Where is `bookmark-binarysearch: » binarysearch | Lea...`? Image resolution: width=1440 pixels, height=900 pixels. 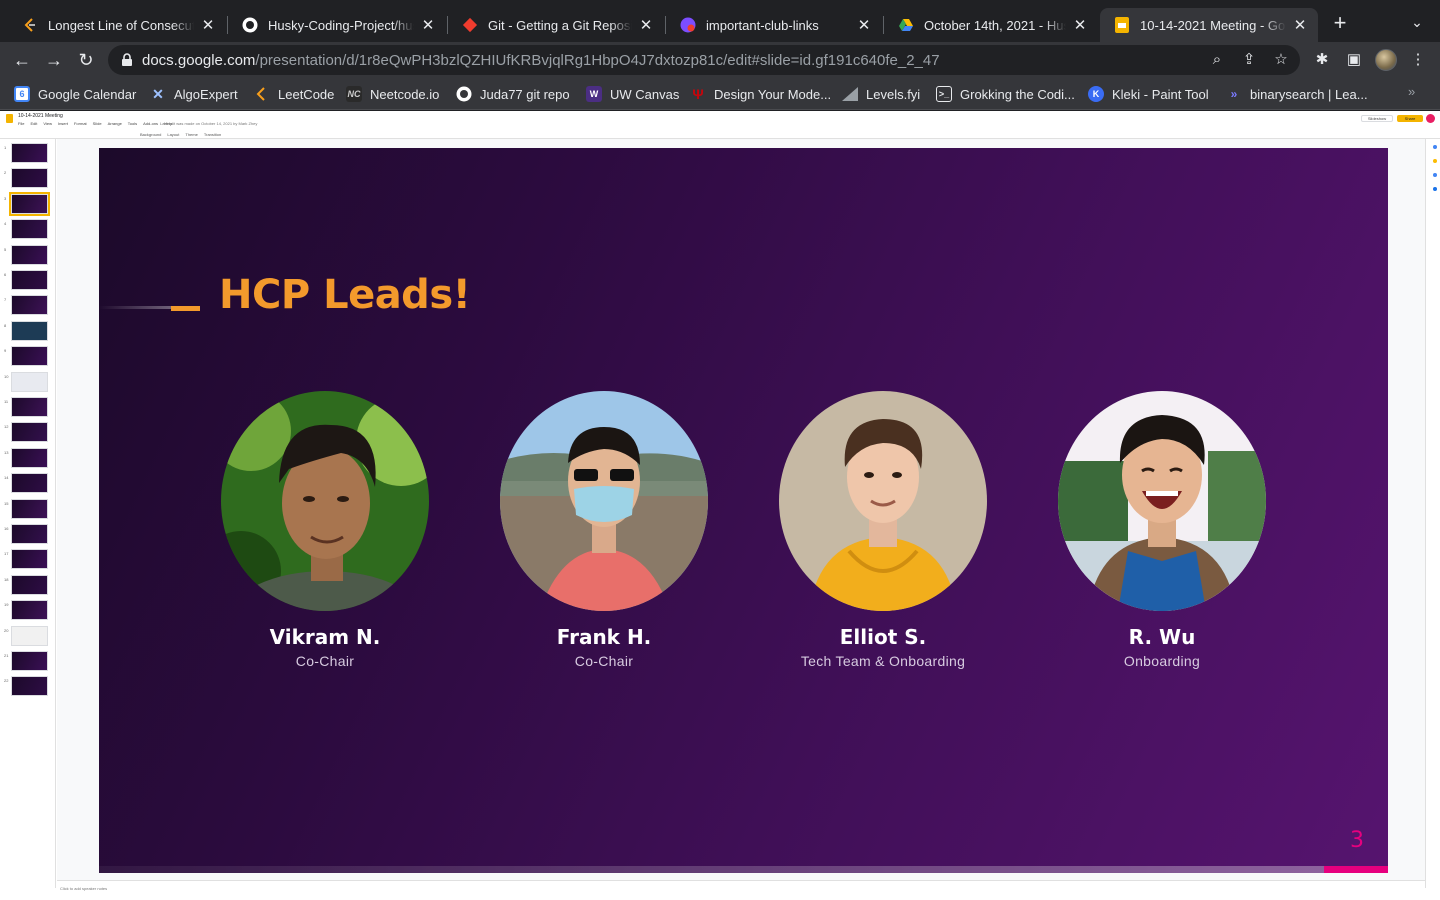 bookmark-binarysearch: » binarysearch | Lea... is located at coordinates (1297, 94).